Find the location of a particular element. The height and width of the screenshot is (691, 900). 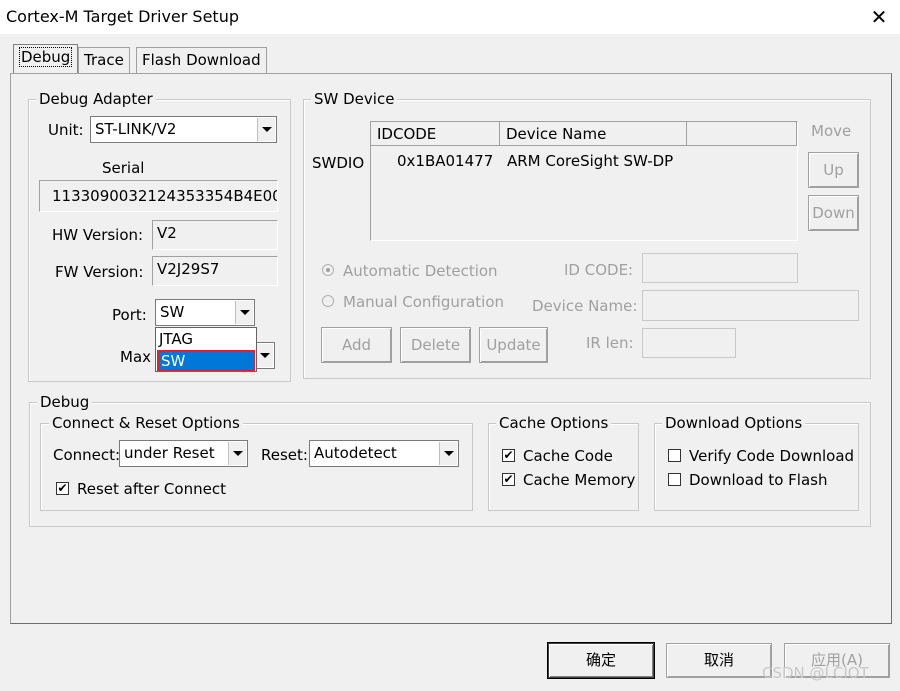

cache-memory-checkbox: ✔ is located at coordinates (508, 479).